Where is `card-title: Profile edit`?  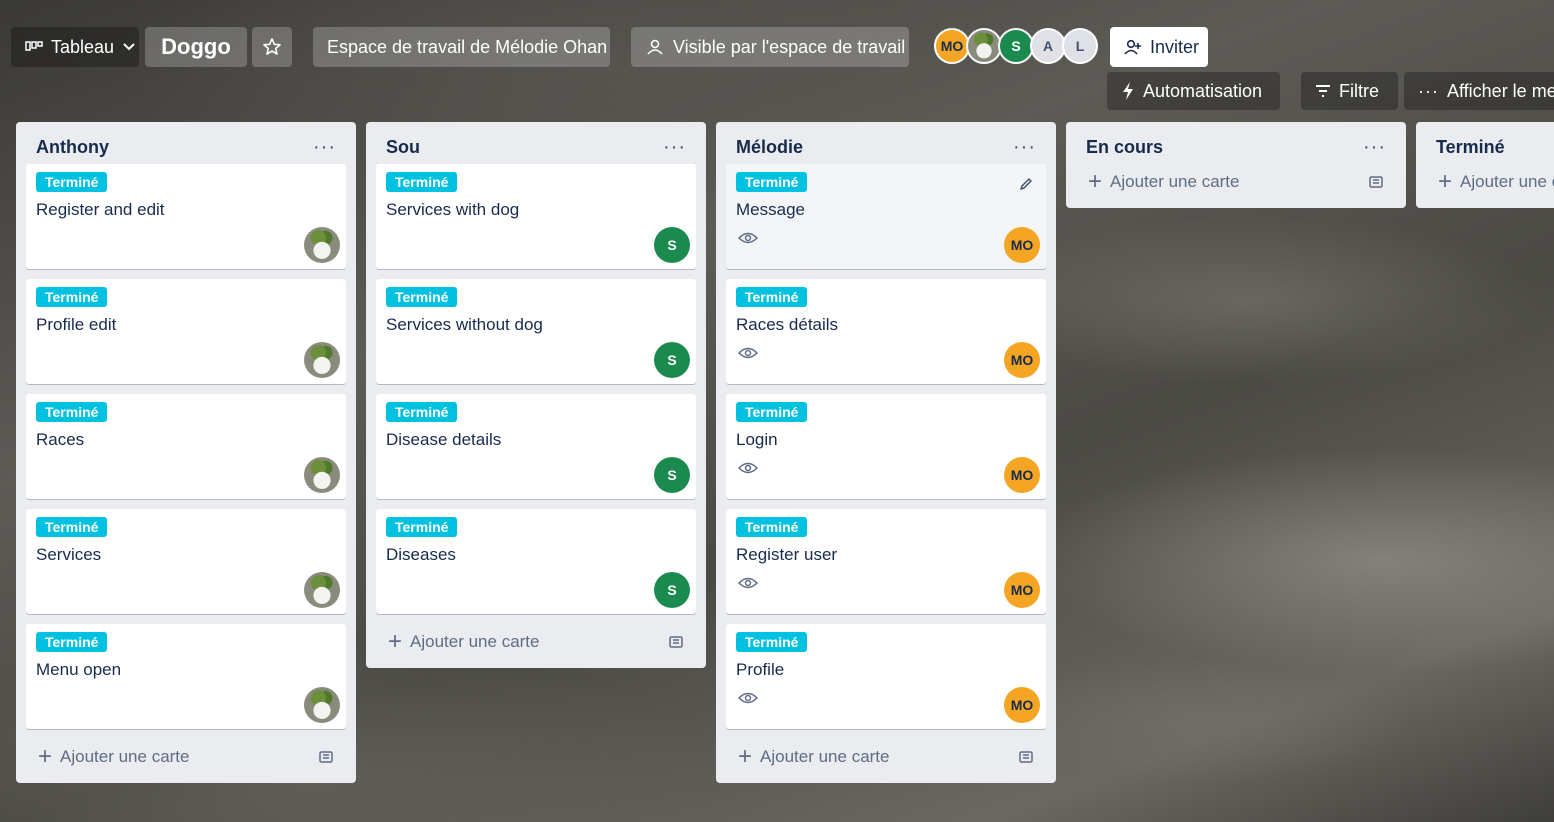 card-title: Profile edit is located at coordinates (76, 324).